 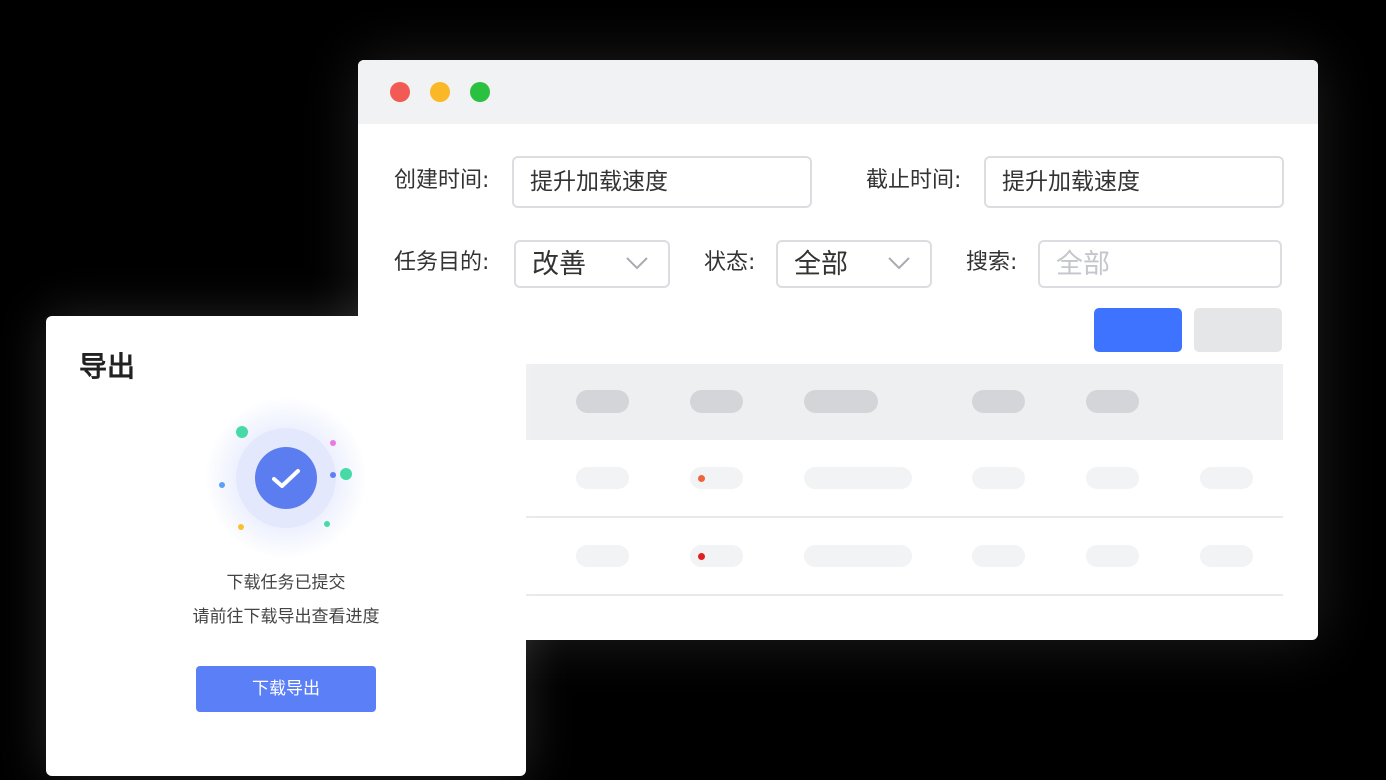 What do you see at coordinates (1138, 330) in the screenshot?
I see `query-button` at bounding box center [1138, 330].